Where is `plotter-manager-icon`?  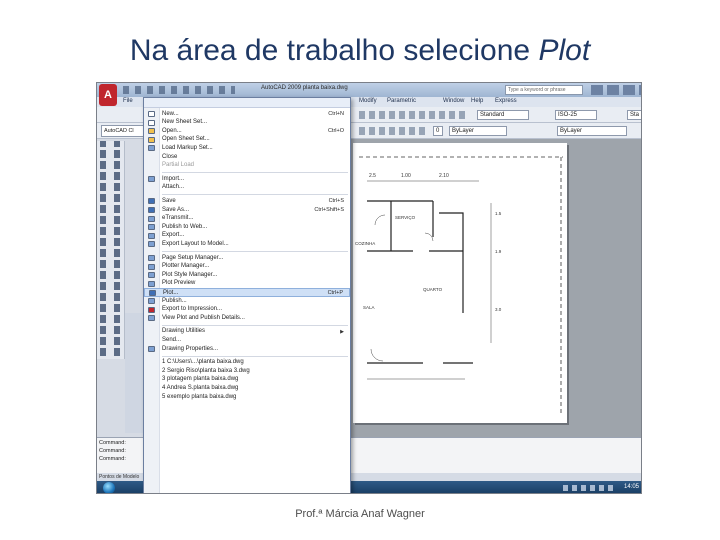
plotter-manager-icon is located at coordinates (151, 266).